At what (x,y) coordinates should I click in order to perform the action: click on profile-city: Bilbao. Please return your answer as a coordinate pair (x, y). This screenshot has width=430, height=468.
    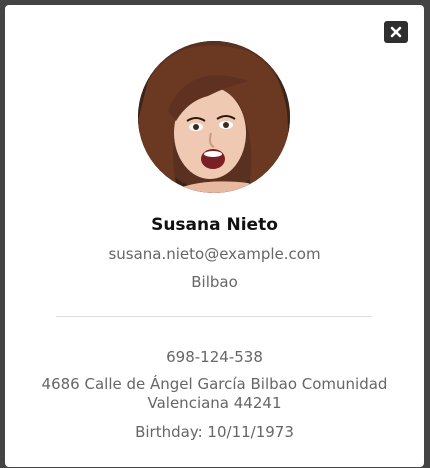
    Looking at the image, I should click on (214, 282).